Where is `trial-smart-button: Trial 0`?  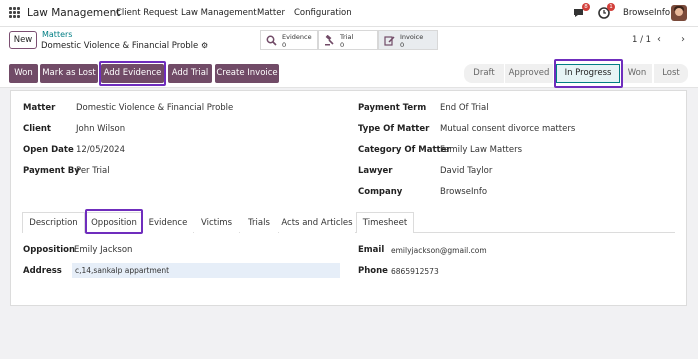
trial-smart-button: Trial 0 is located at coordinates (348, 40).